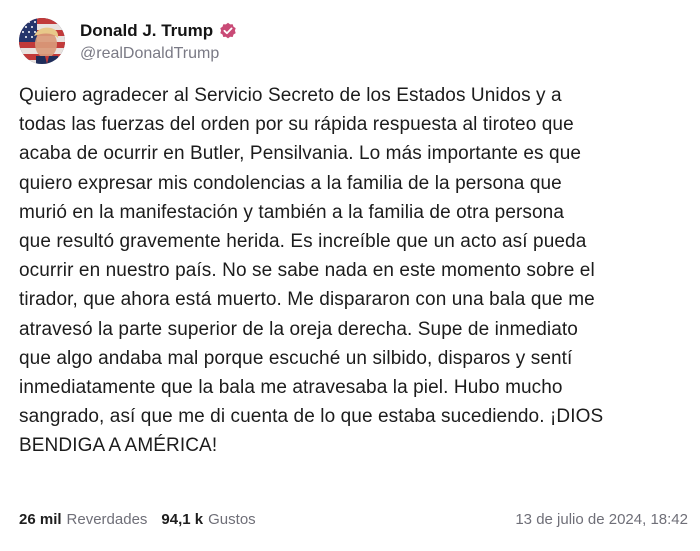  Describe the element at coordinates (107, 519) in the screenshot. I see `reposts-label: Reverdades` at that location.